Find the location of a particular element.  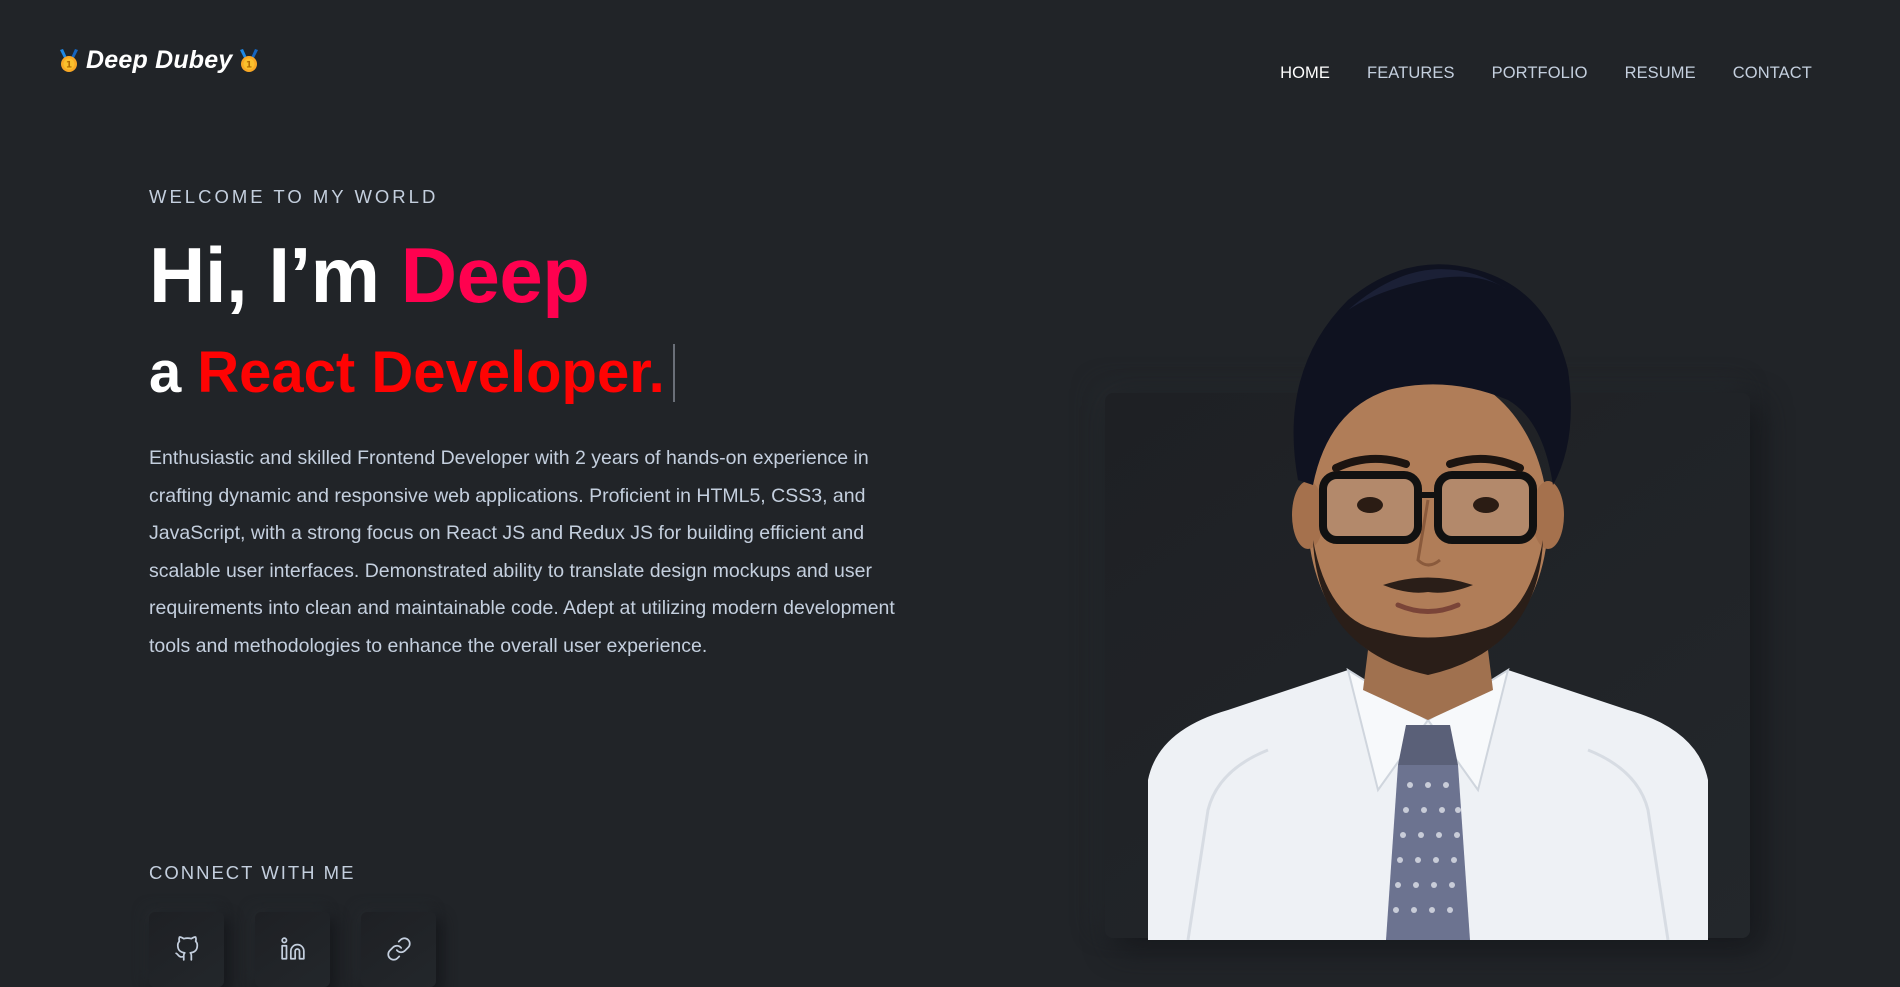

role-line: a React Developer. is located at coordinates (544, 373).